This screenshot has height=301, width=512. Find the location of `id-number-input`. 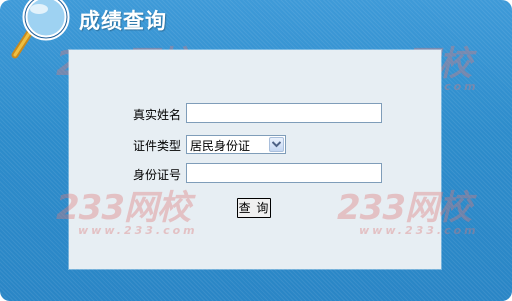

id-number-input is located at coordinates (284, 173).